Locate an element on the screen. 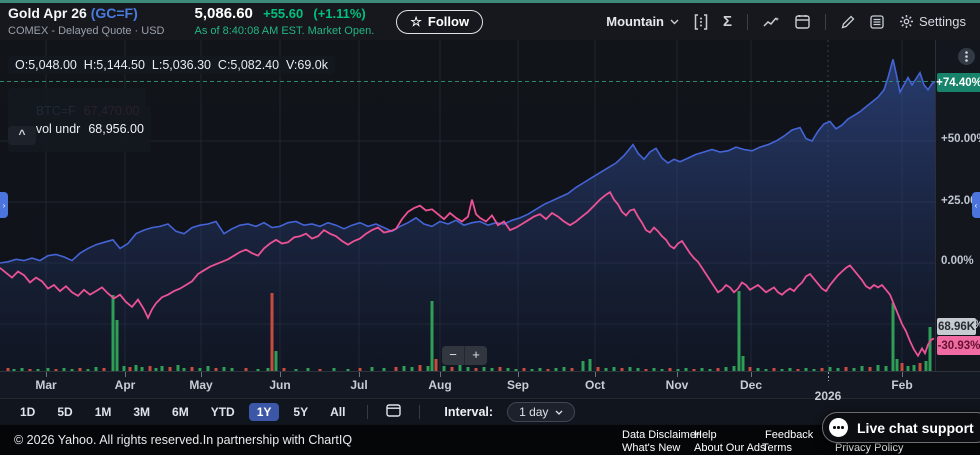 This screenshot has width=980, height=455. current-value-badge: +74.40% is located at coordinates (958, 82).